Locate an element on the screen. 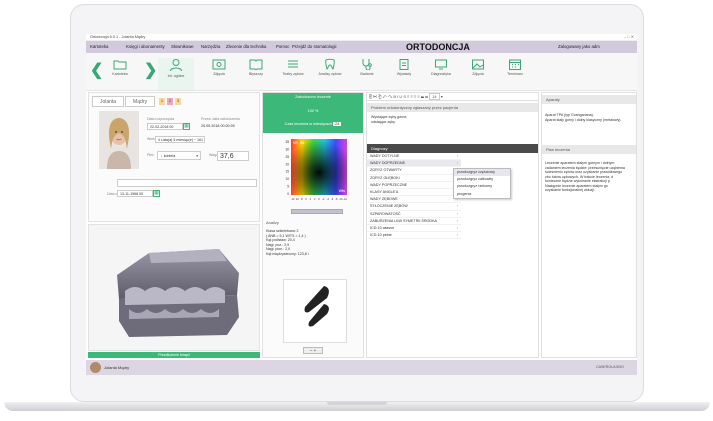  menu-item-ksiegi: Księgi i abonamenty is located at coordinates (145, 46).